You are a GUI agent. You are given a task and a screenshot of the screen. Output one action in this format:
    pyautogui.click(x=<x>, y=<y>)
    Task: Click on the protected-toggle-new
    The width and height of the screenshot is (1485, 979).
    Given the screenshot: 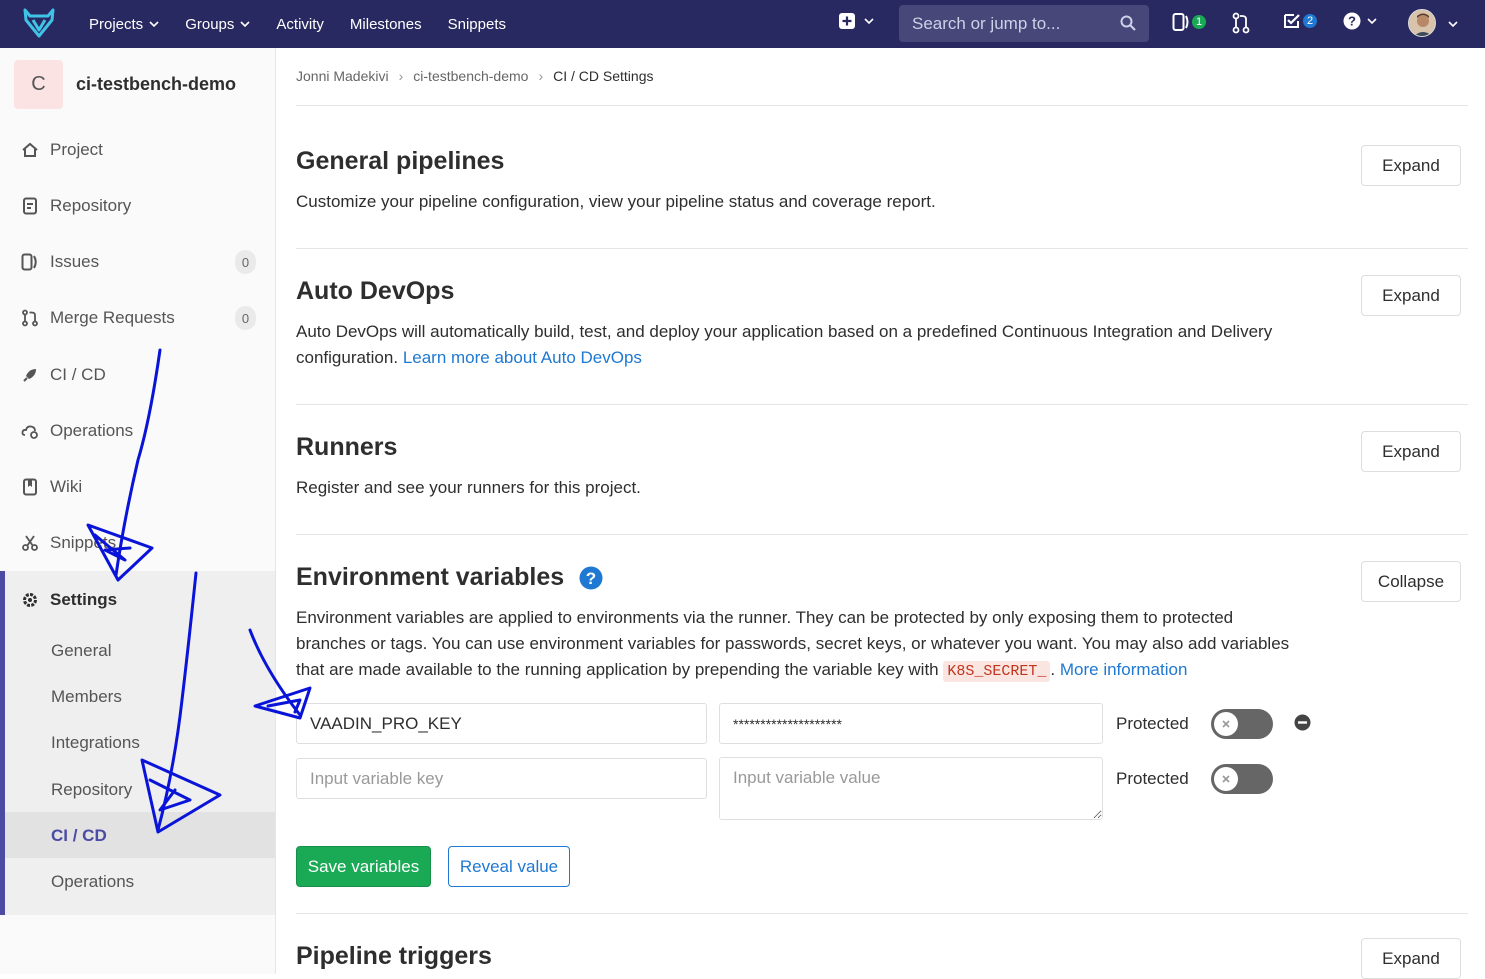 What is the action you would take?
    pyautogui.click(x=1242, y=779)
    